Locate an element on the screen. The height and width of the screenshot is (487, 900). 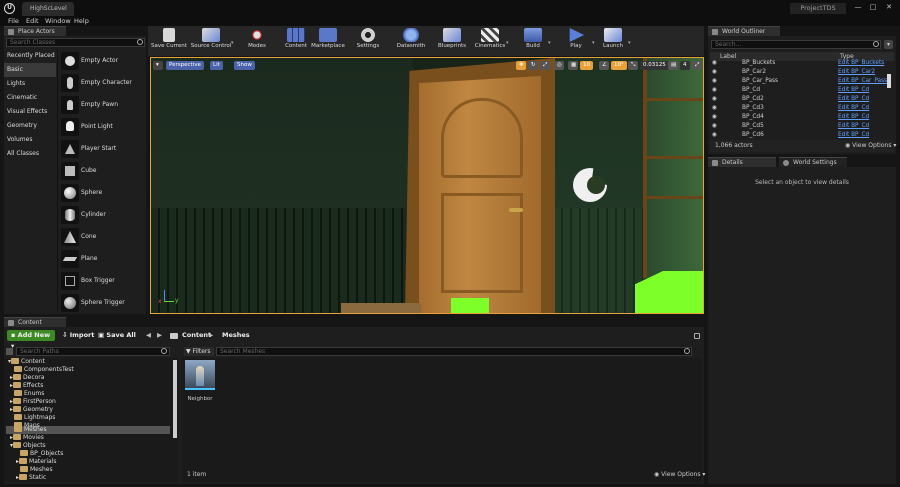
filters-button: ▼ Filters is located at coordinates (199, 351).